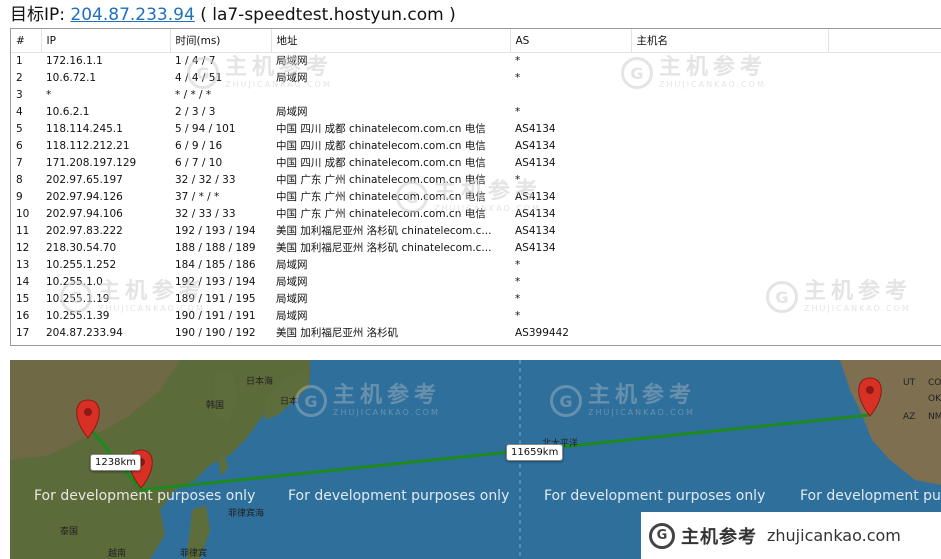  What do you see at coordinates (23, 299) in the screenshot?
I see `hop-cell: 15` at bounding box center [23, 299].